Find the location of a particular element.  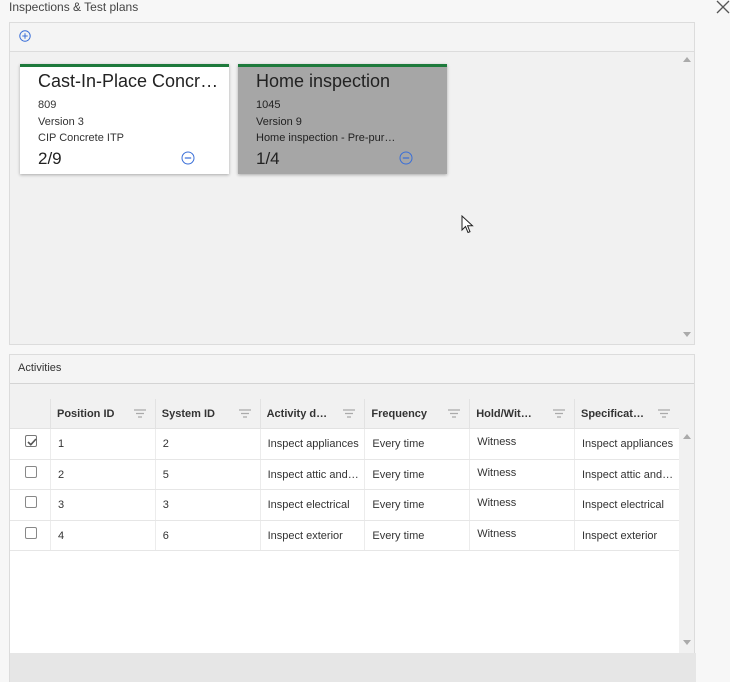

cell-system-id: 6 is located at coordinates (207, 535).